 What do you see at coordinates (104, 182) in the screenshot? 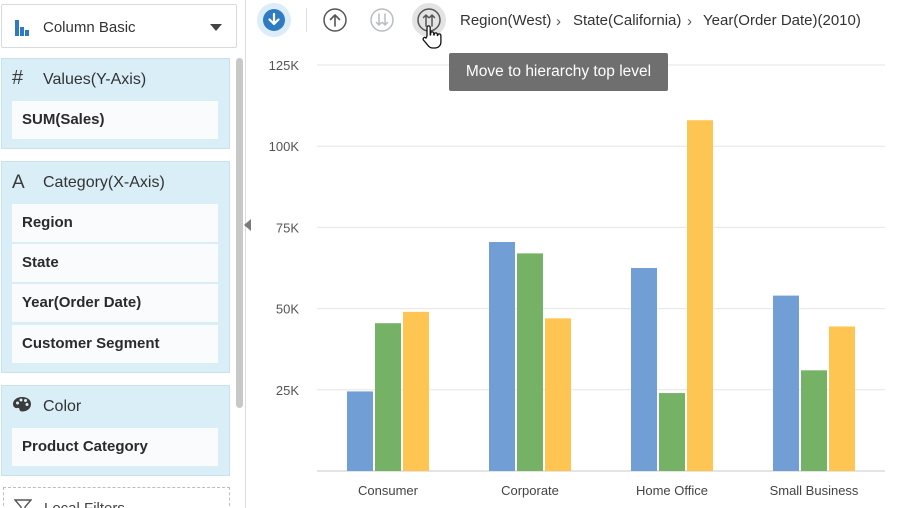
I see `category-section-title: Category(X-Axis)` at bounding box center [104, 182].